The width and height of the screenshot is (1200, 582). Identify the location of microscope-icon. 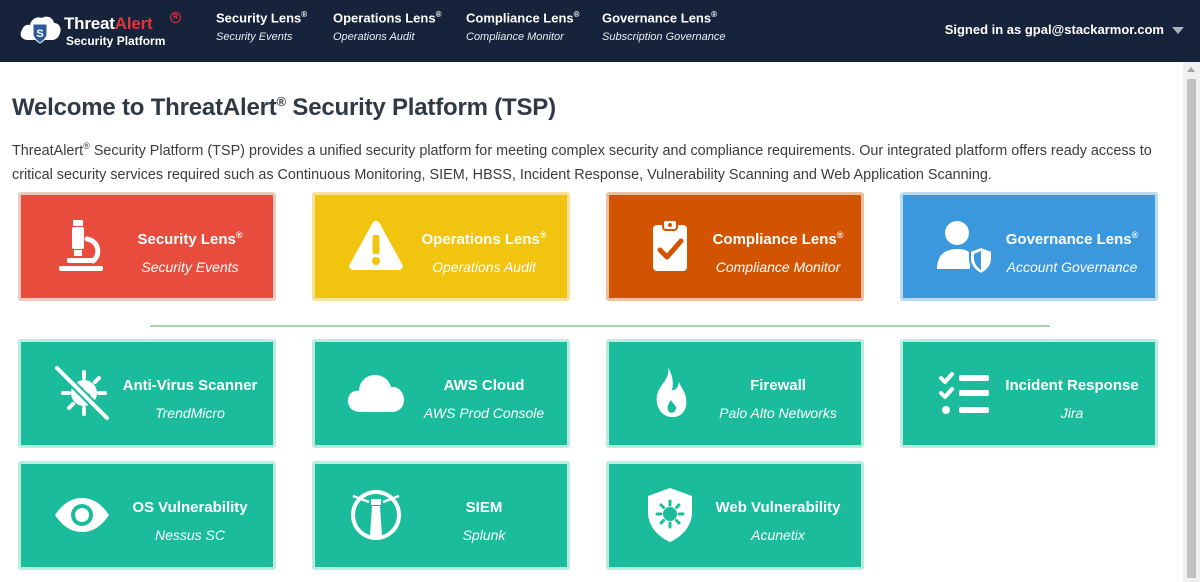
(81, 245).